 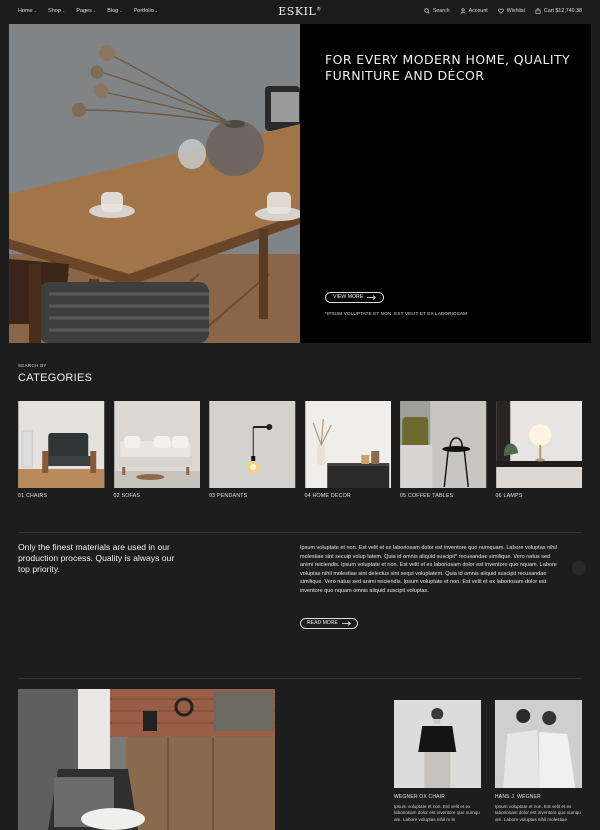 I want to click on category-card-sofas: 02 SOFAS, so click(x=157, y=450).